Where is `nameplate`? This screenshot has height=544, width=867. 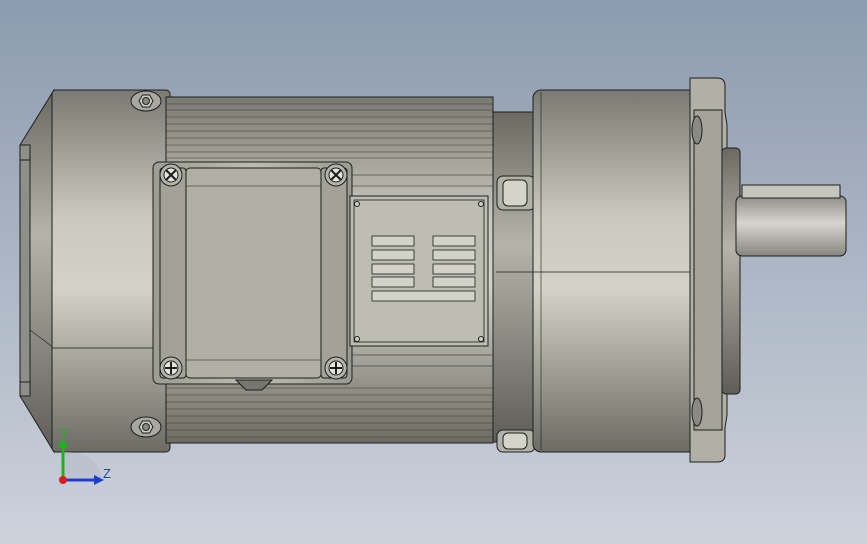
nameplate is located at coordinates (419, 271).